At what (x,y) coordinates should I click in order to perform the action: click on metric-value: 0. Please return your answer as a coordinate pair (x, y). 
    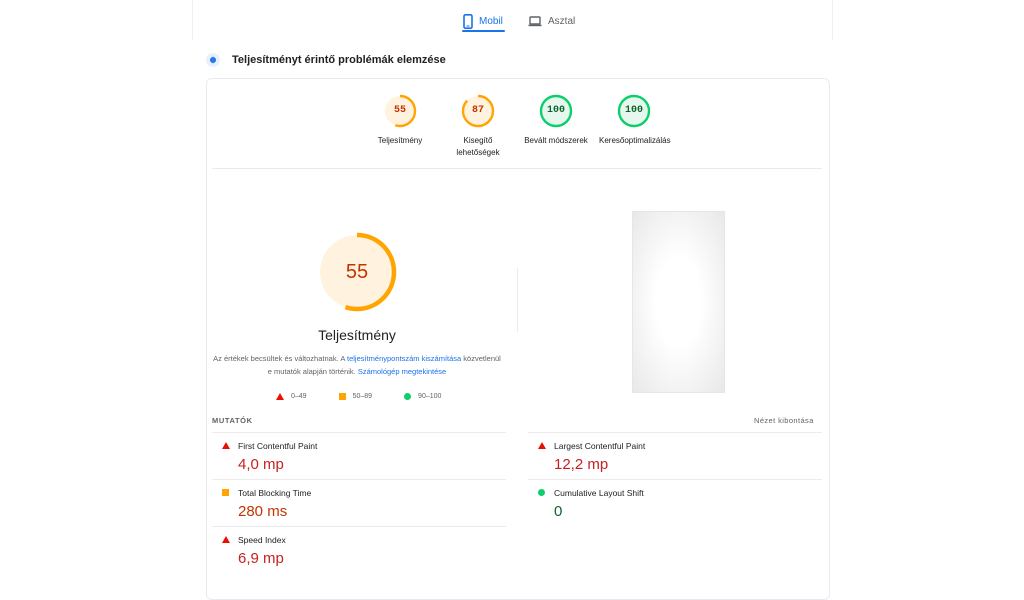
    Looking at the image, I should click on (558, 511).